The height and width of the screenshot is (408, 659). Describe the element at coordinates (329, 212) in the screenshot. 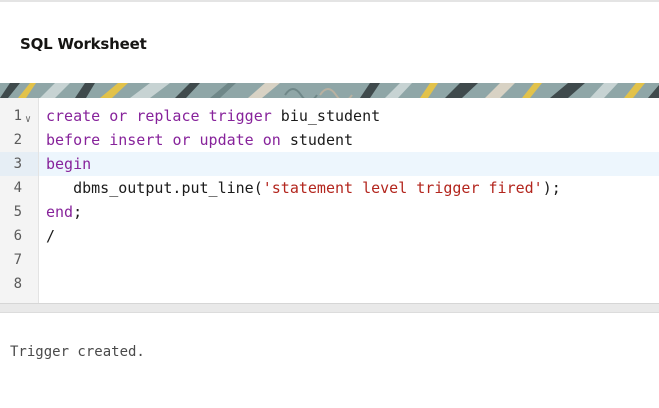

I see `code-line: 5 end;` at that location.